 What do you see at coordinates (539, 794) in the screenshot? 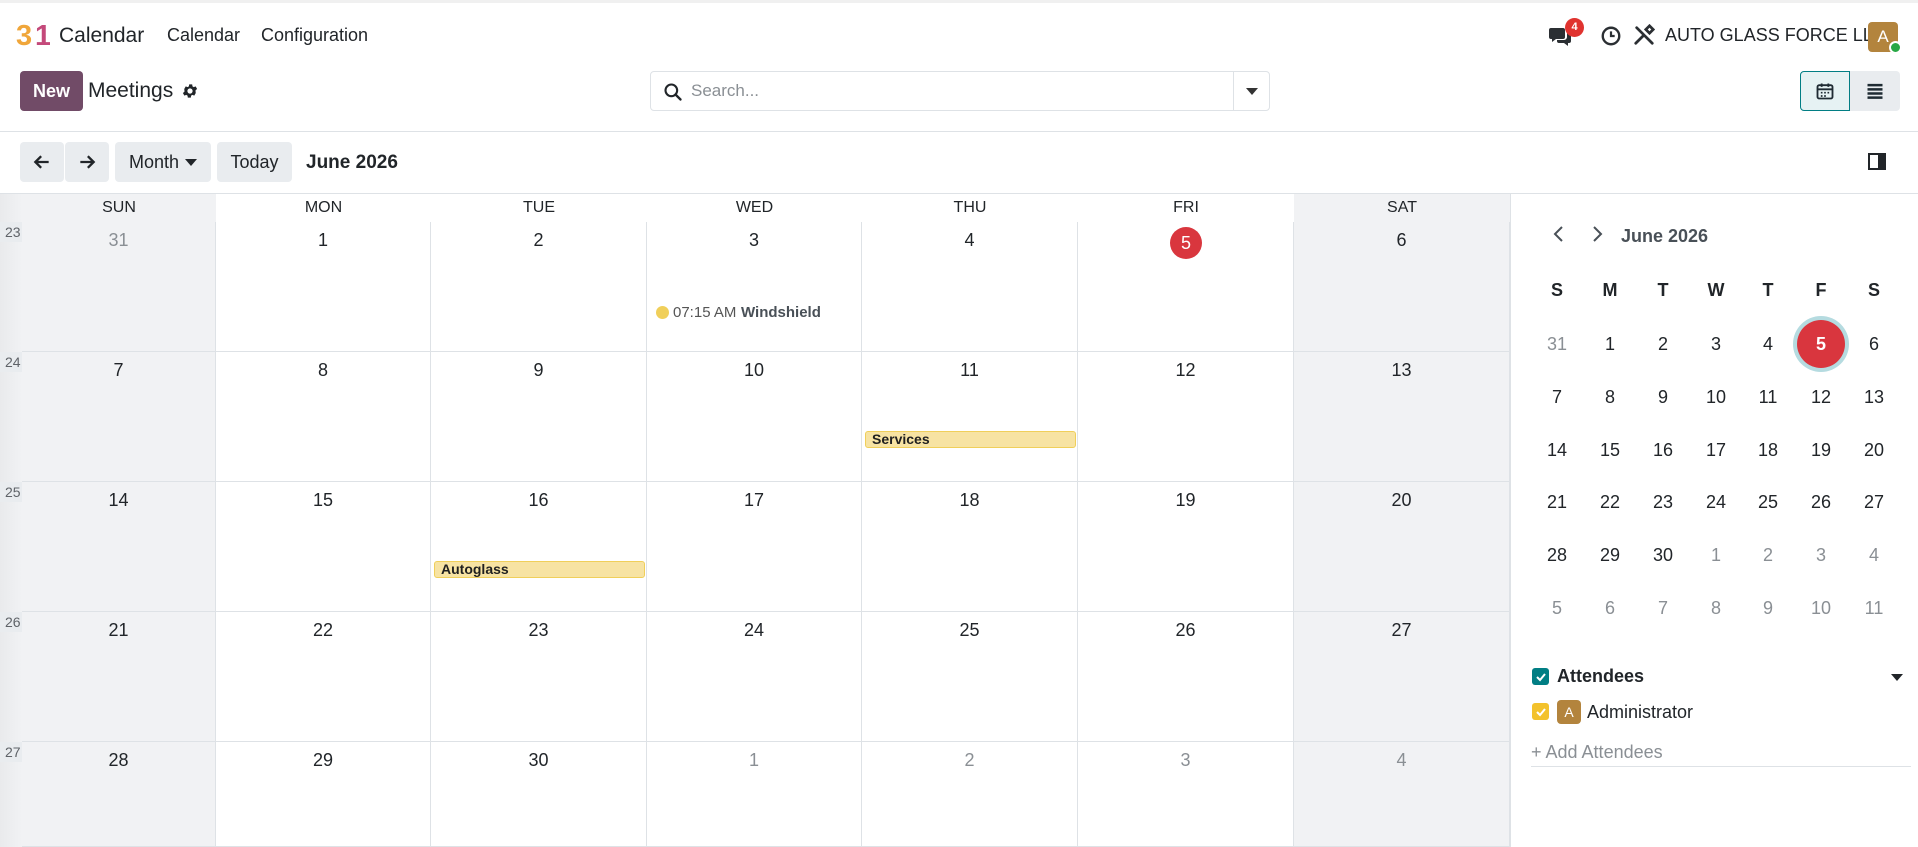
I see `day-cell: 30` at bounding box center [539, 794].